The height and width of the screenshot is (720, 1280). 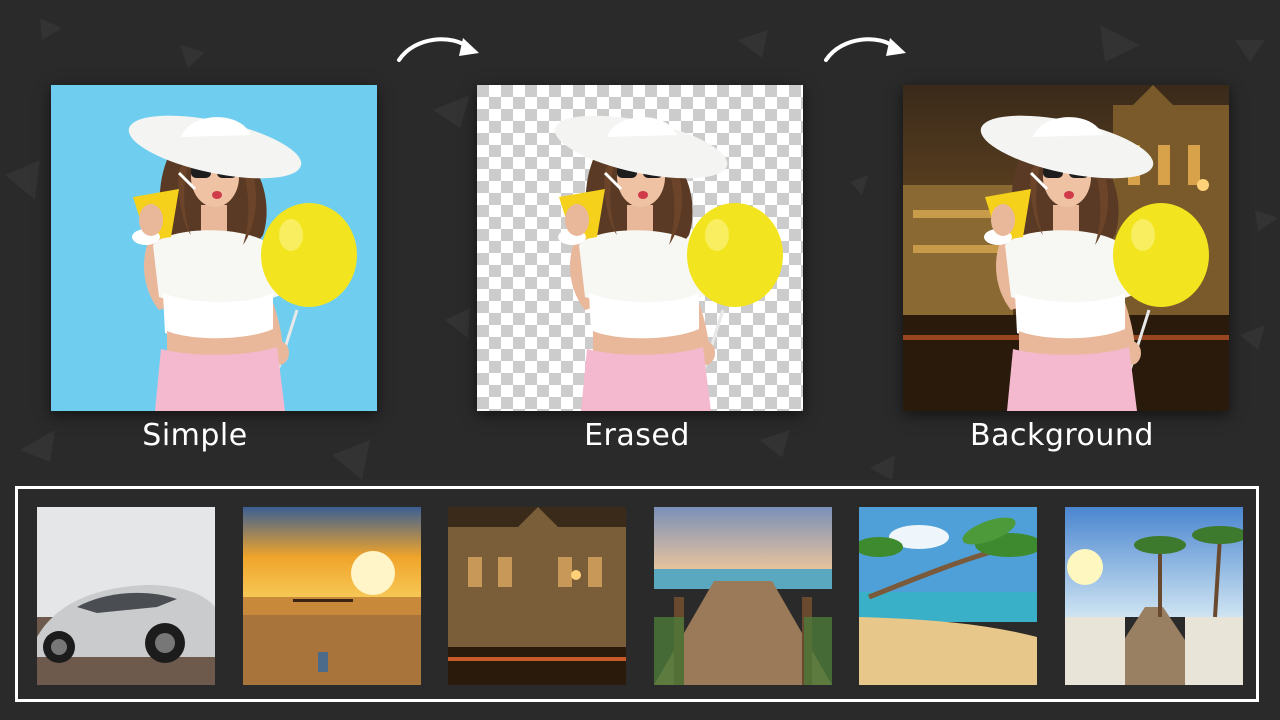 What do you see at coordinates (332, 596) in the screenshot?
I see `background-thumb-sunset-beach` at bounding box center [332, 596].